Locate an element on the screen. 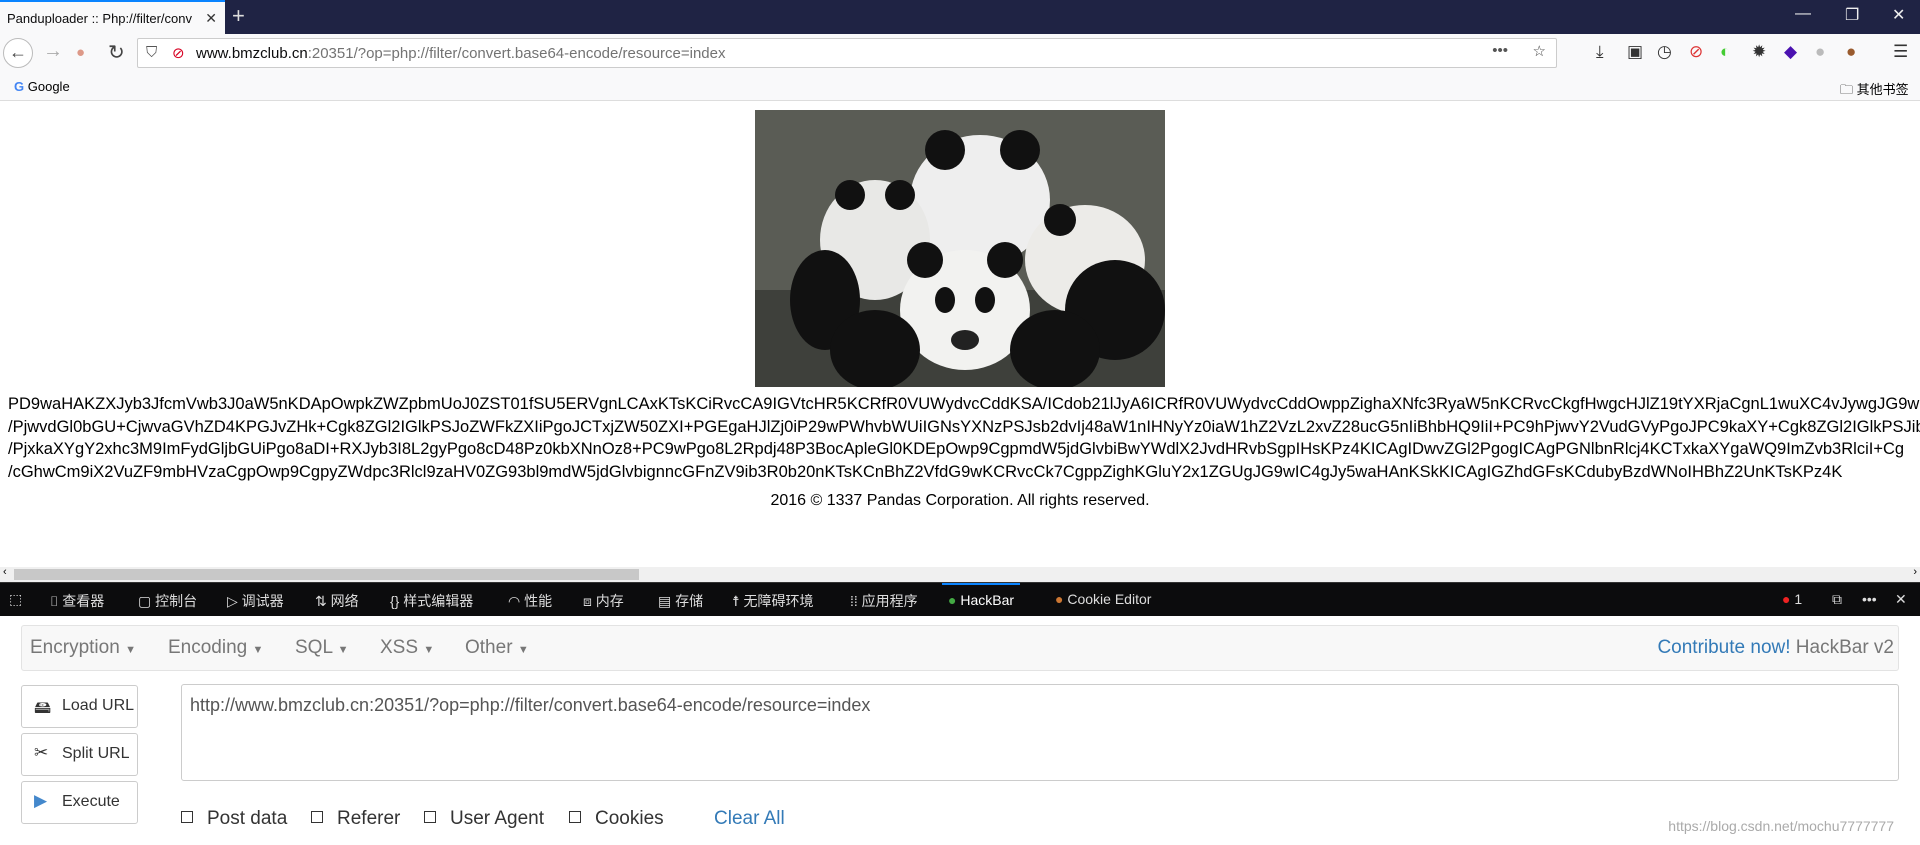 This screenshot has height=845, width=1920. tab-label: 样式编辑器 is located at coordinates (438, 601).